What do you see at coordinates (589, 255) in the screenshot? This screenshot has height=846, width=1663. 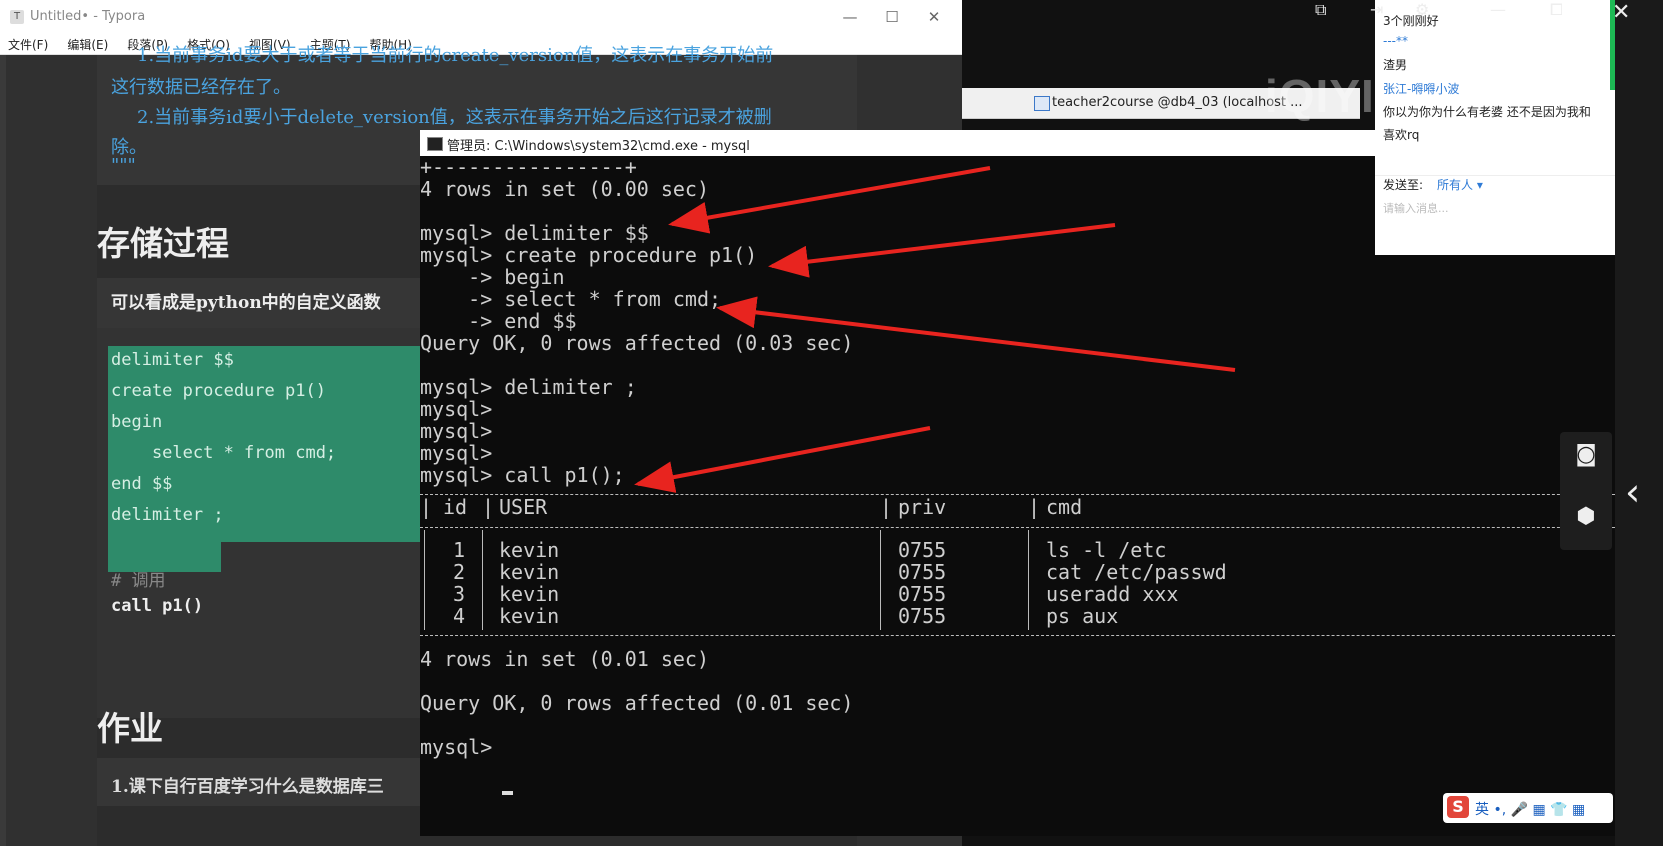 I see `term-line-5: mysql> create procedure p1()` at bounding box center [589, 255].